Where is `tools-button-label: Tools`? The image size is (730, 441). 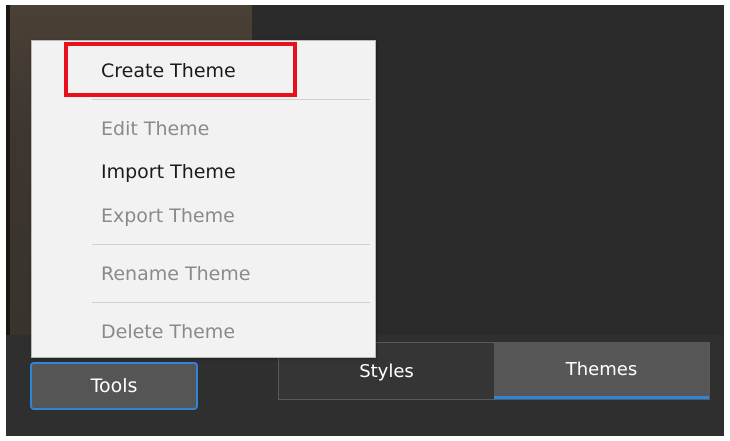
tools-button-label: Tools is located at coordinates (114, 386).